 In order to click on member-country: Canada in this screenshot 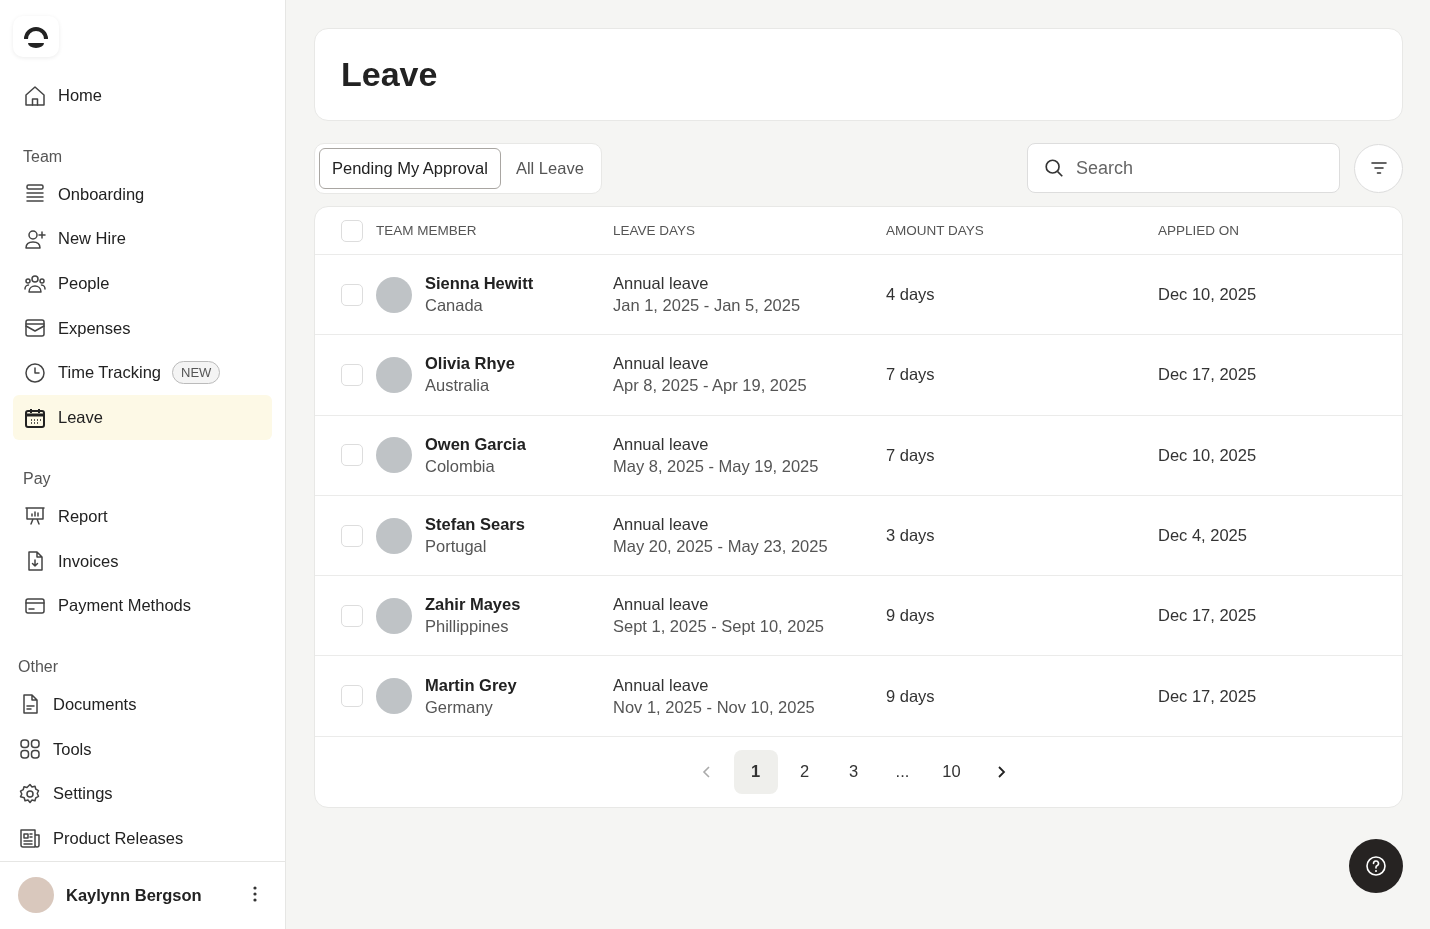, I will do `click(454, 306)`.